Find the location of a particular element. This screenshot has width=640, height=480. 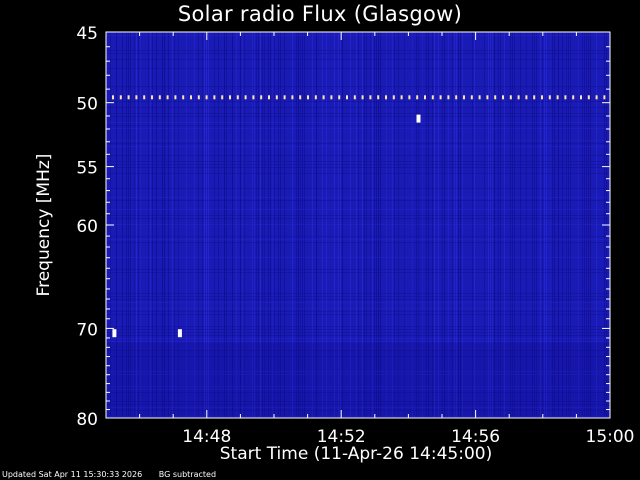

y-tick-label: 70 is located at coordinates (87, 330).